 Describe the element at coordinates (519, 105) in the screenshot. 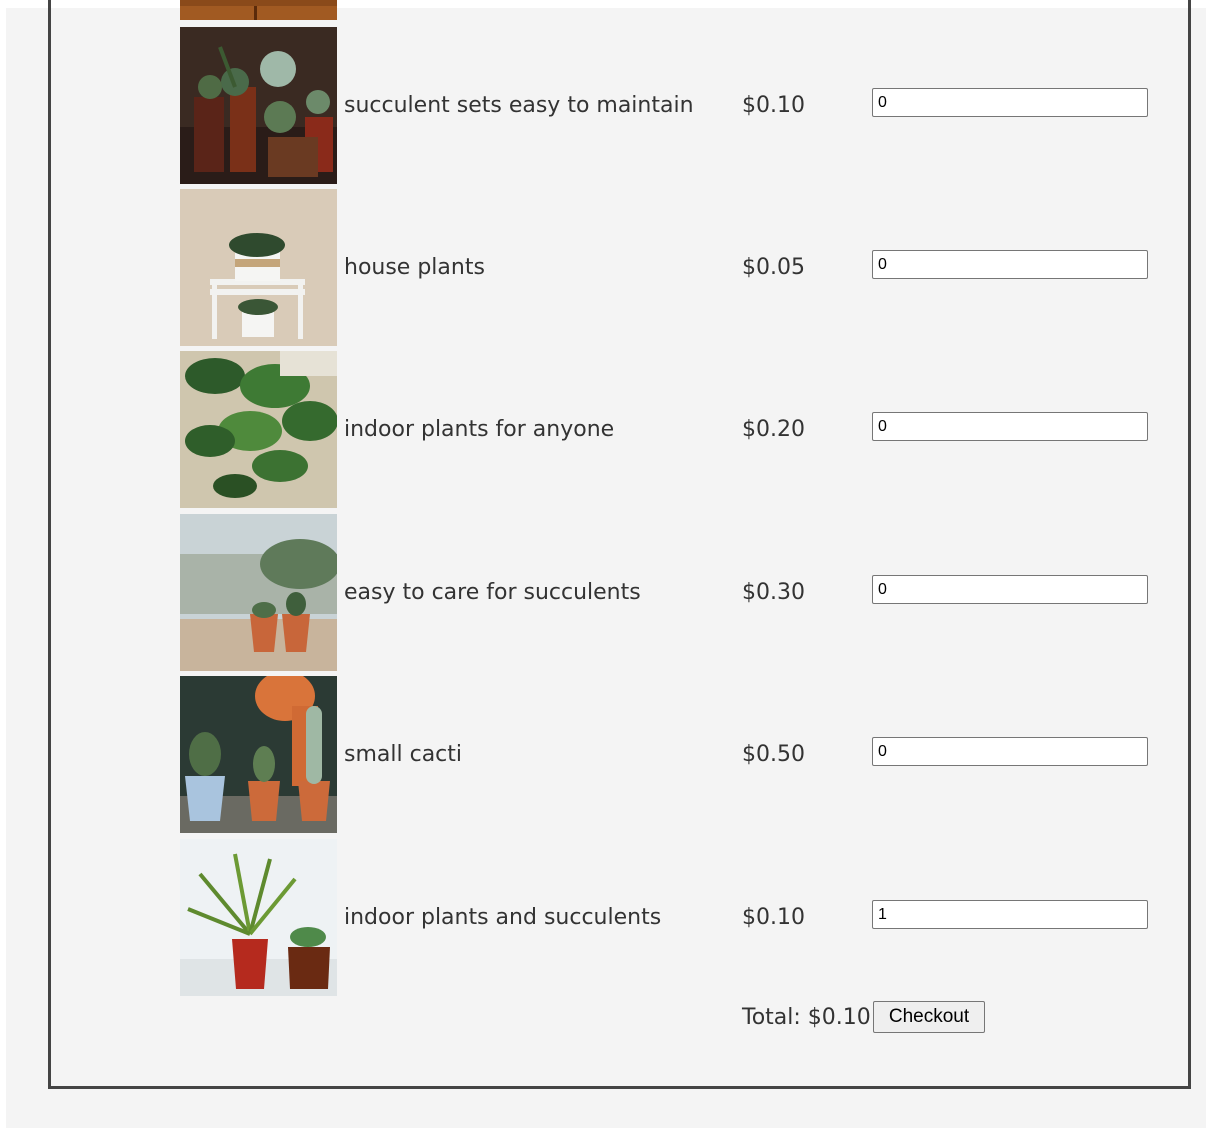

I see `product-name: succulent sets easy to maintain` at that location.